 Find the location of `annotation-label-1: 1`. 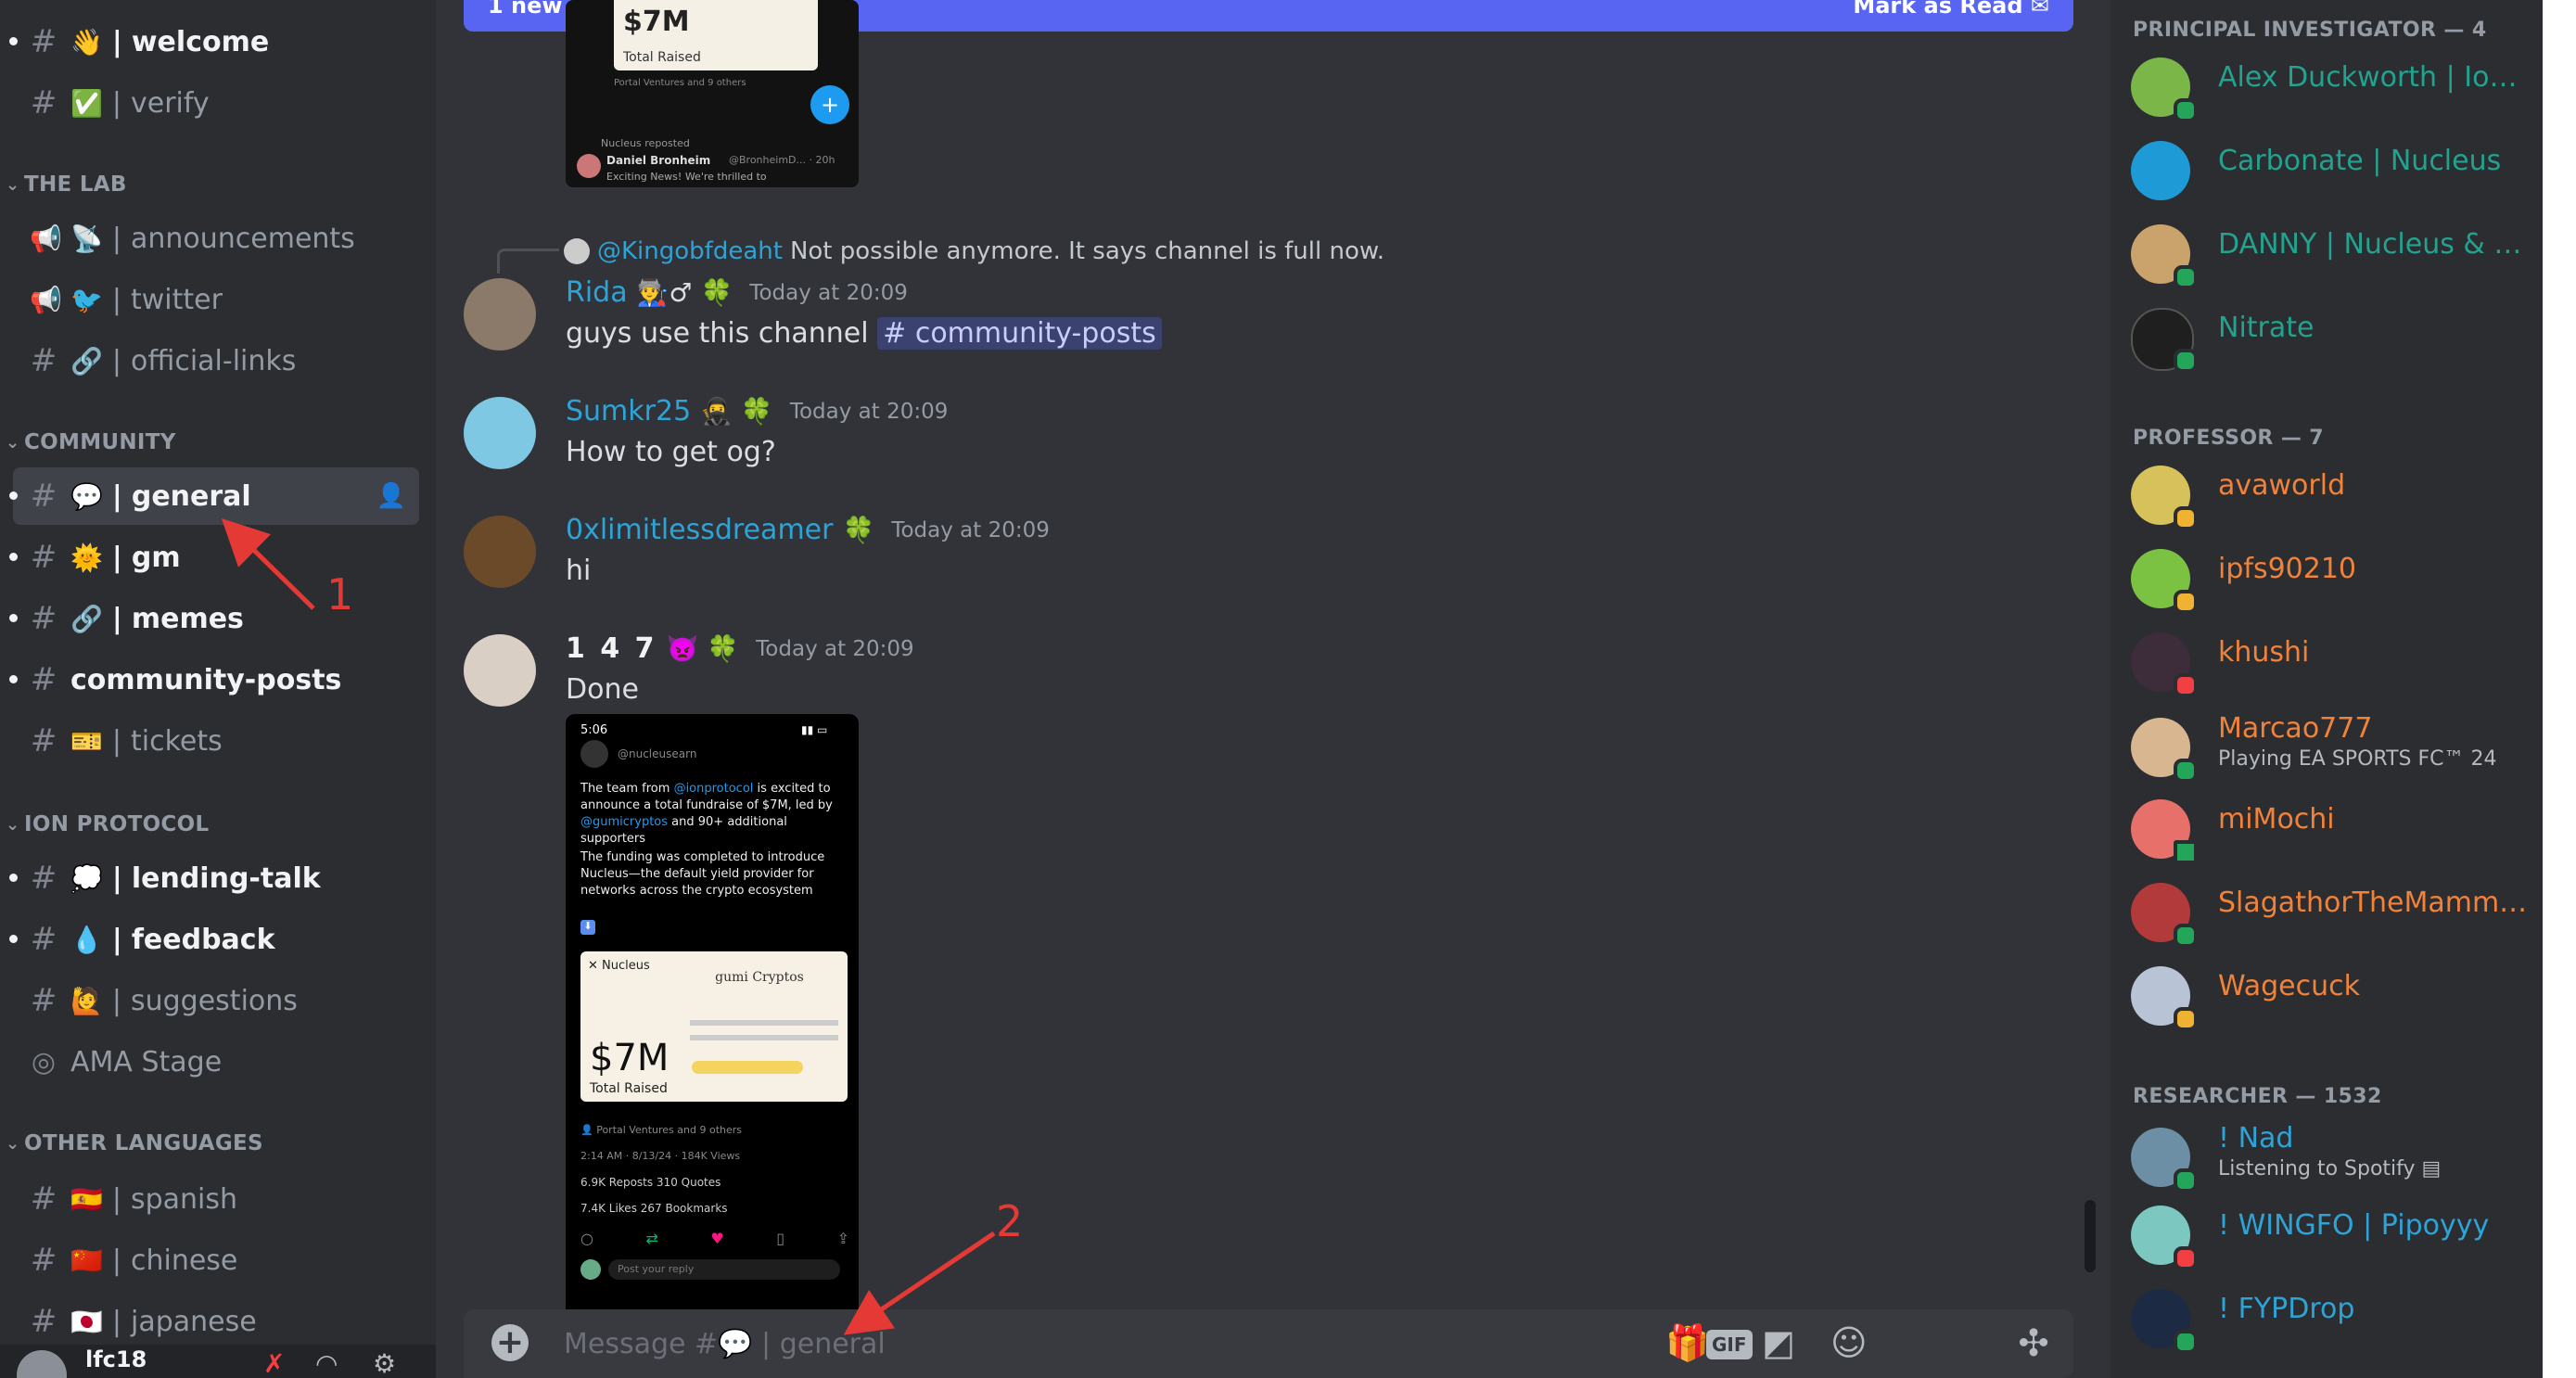

annotation-label-1: 1 is located at coordinates (340, 594).